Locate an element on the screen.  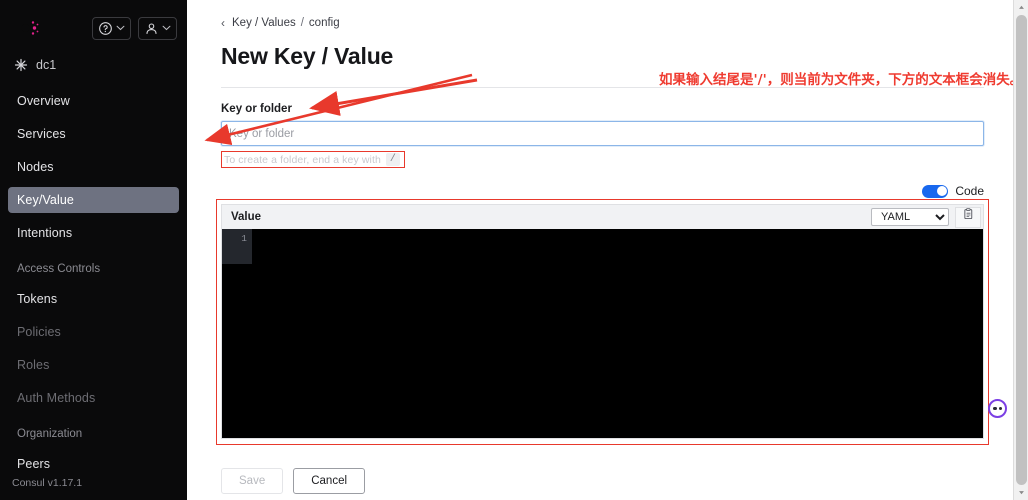
sidebar-item-roles: Roles is located at coordinates (93, 365).